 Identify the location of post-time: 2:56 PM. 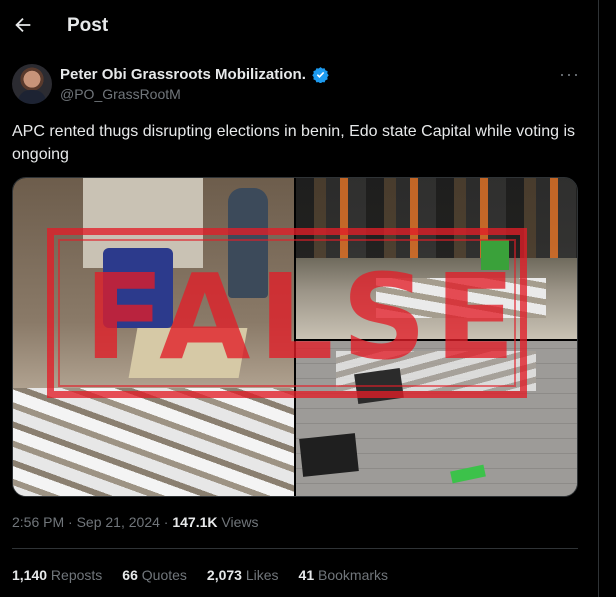
(38, 522).